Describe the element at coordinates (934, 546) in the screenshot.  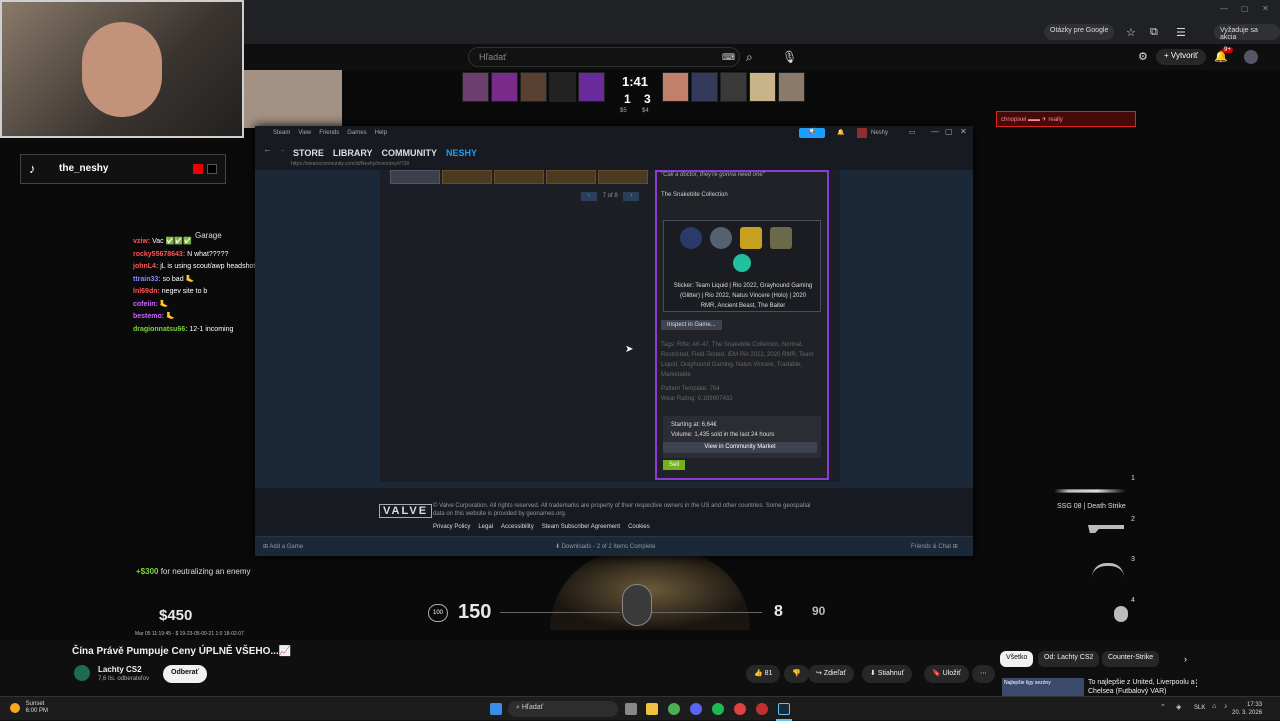
I see `friends-chat-button: Friends & Chat ⊞` at that location.